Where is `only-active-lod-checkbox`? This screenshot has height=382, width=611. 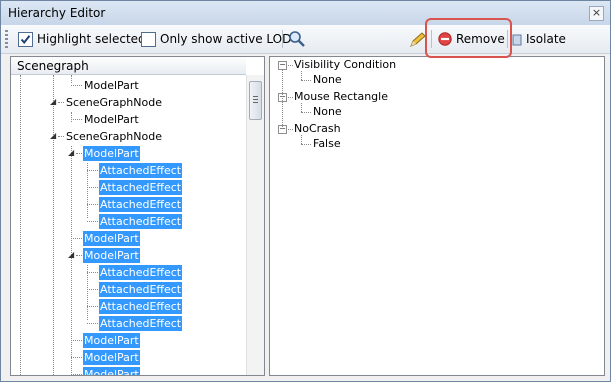 only-active-lod-checkbox is located at coordinates (148, 39).